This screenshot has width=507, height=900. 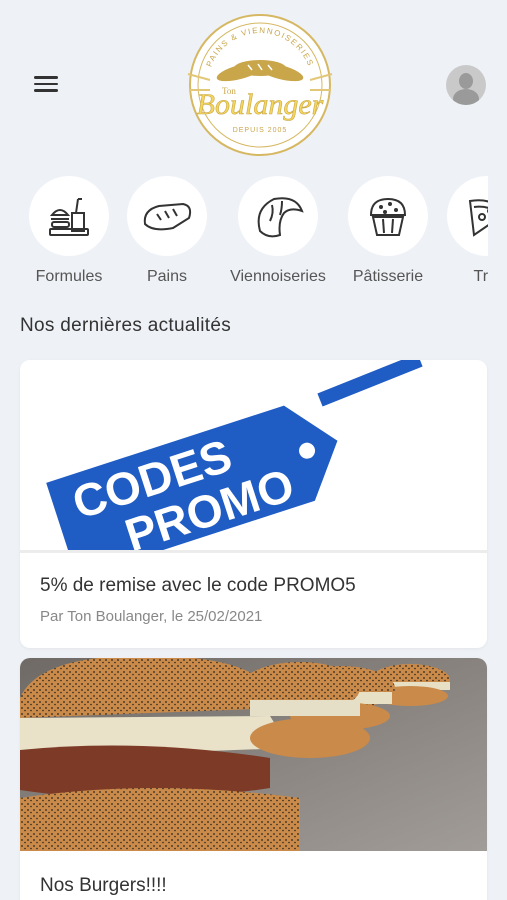 I want to click on logo-brand-text: Boulanger, so click(x=260, y=104).